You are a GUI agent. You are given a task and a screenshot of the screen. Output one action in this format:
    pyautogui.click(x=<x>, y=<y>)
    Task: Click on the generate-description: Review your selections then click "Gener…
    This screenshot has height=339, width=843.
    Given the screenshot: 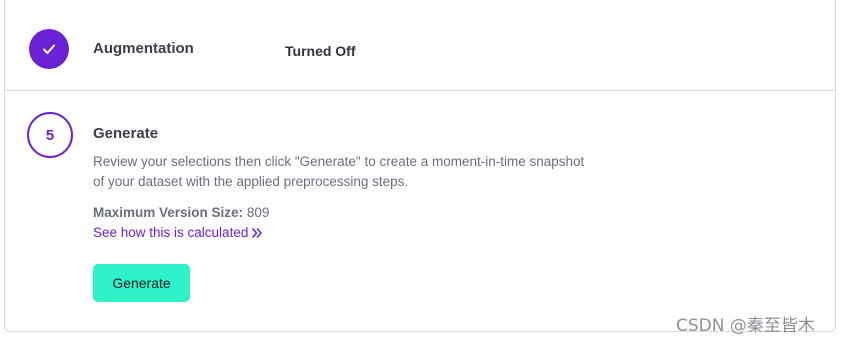 What is the action you would take?
    pyautogui.click(x=339, y=171)
    